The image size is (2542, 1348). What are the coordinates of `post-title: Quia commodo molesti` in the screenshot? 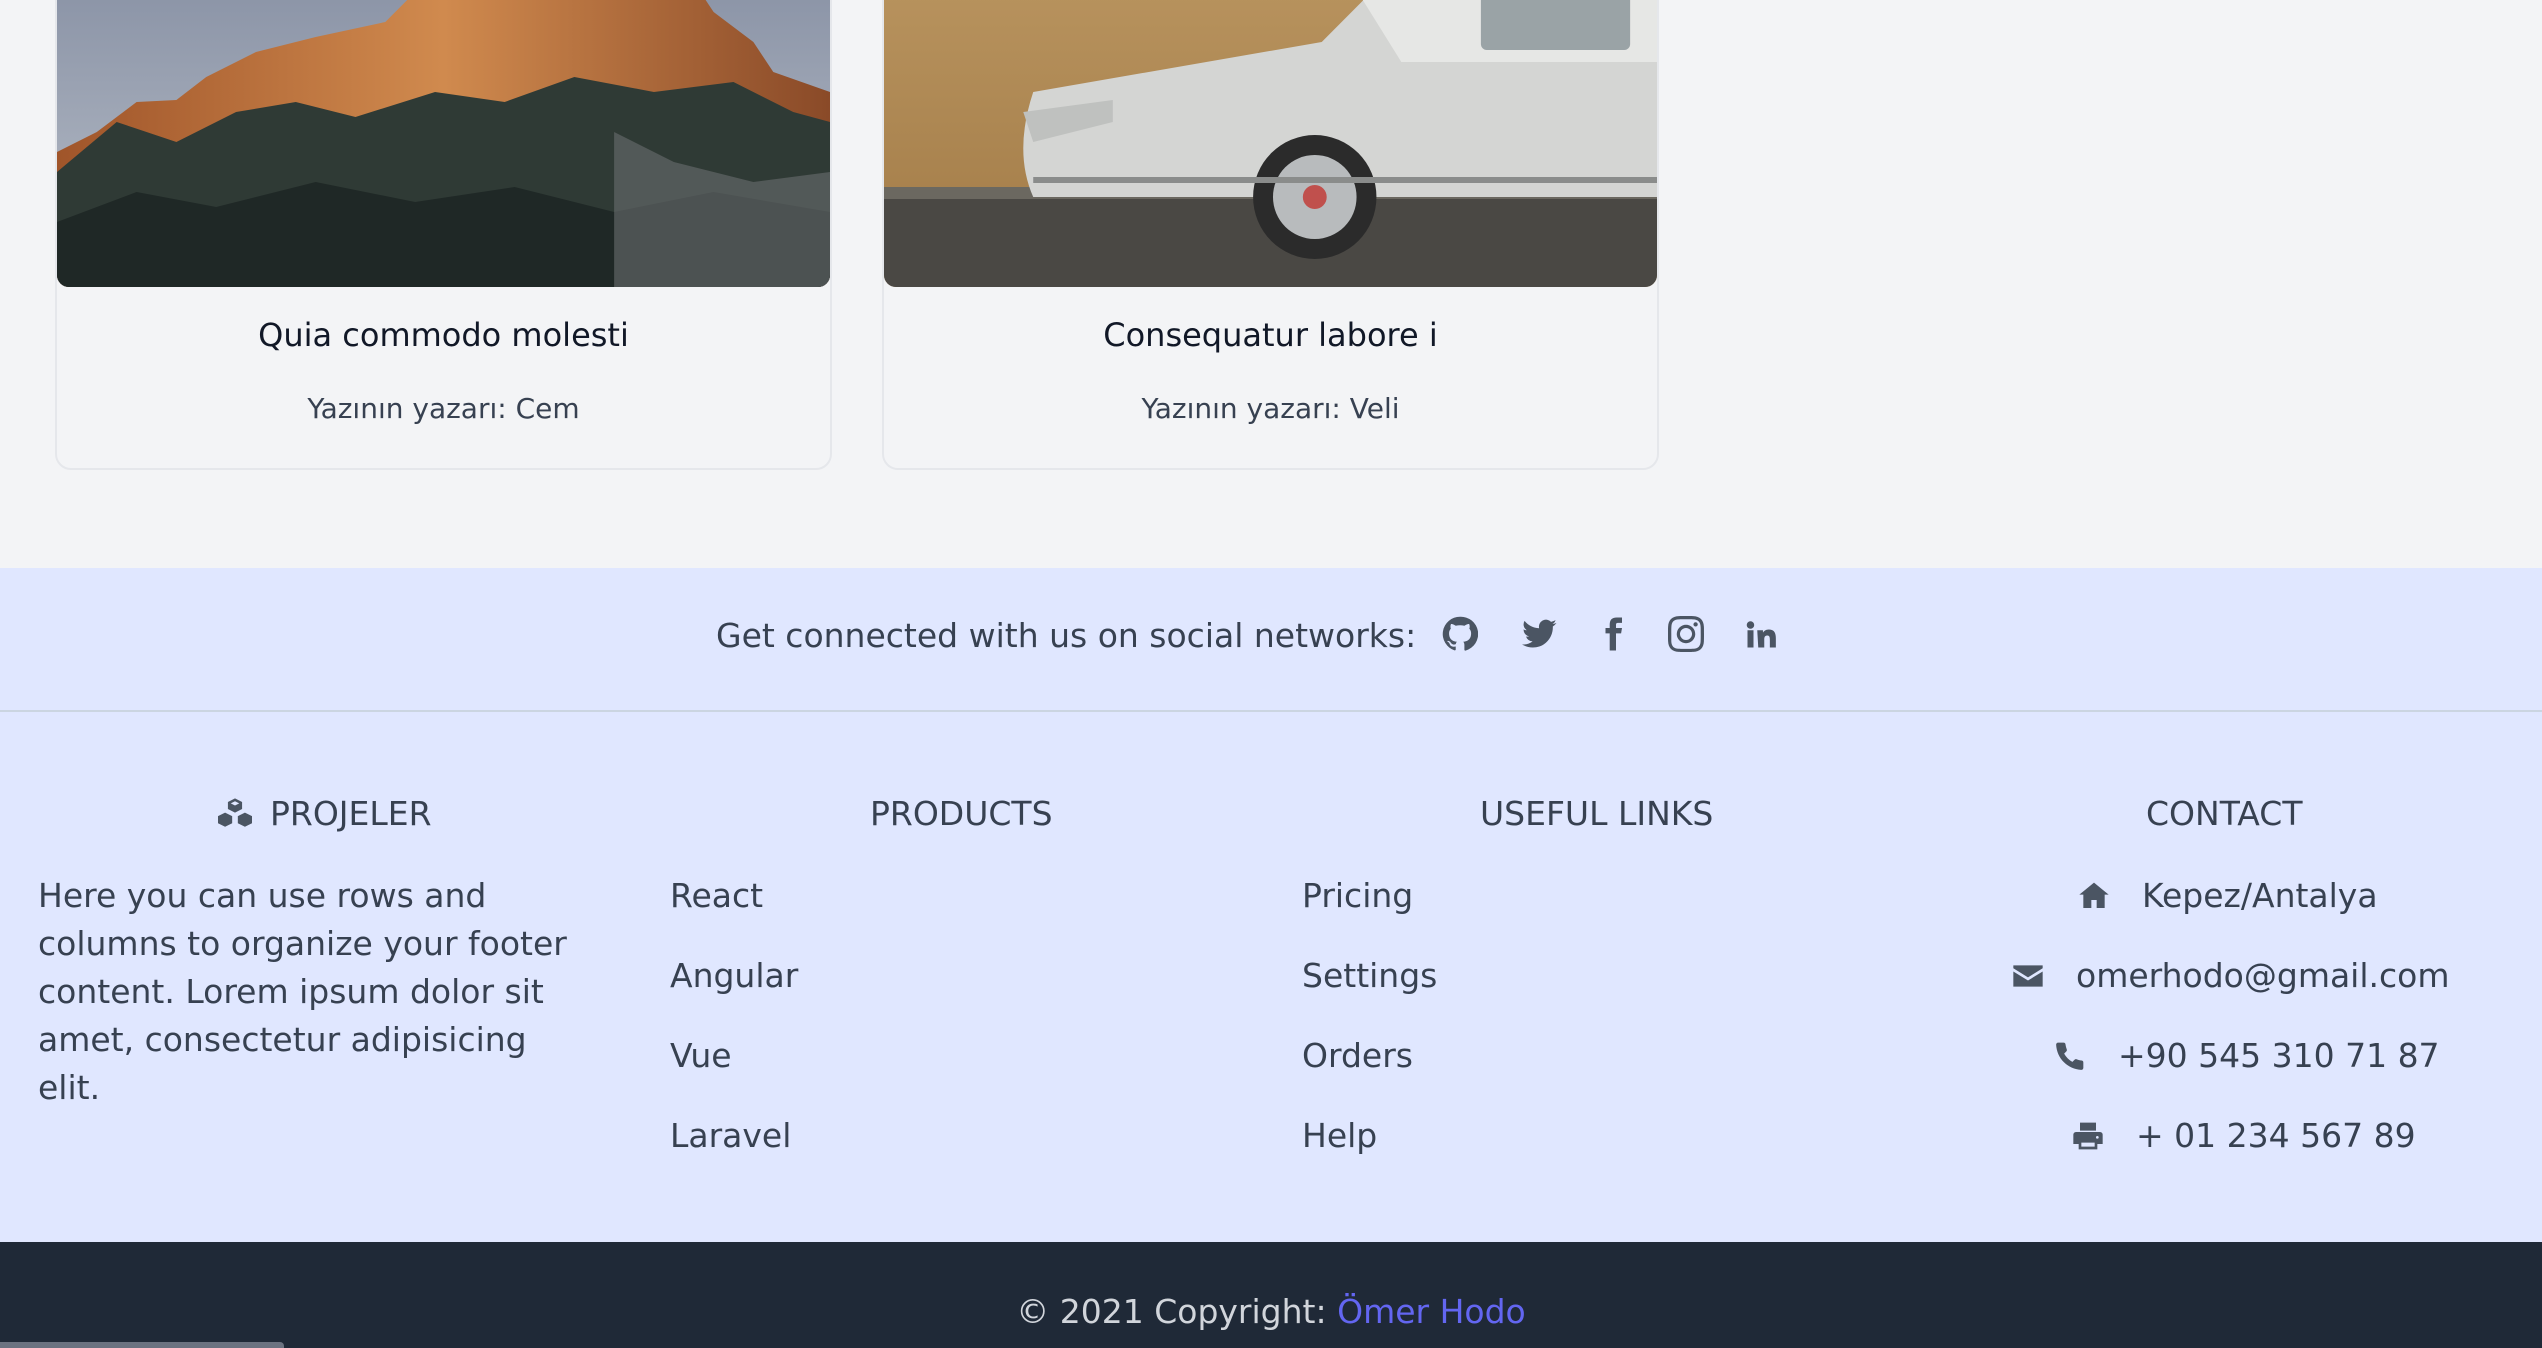 It's located at (443, 335).